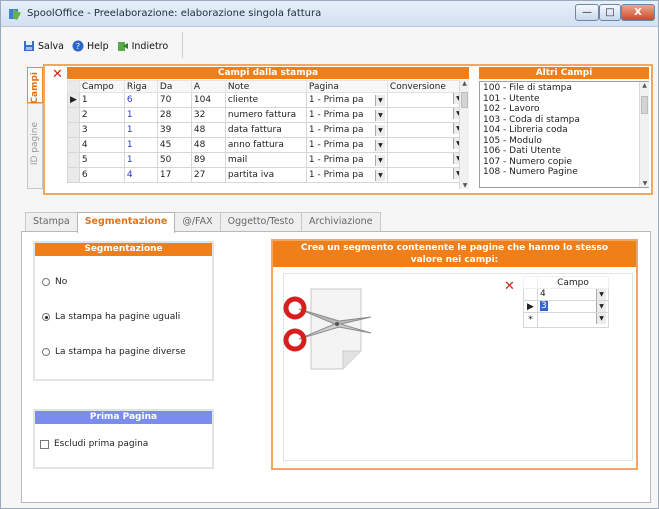 This screenshot has height=509, width=659. What do you see at coordinates (346, 86) in the screenshot?
I see `col-pagina: Pagina` at bounding box center [346, 86].